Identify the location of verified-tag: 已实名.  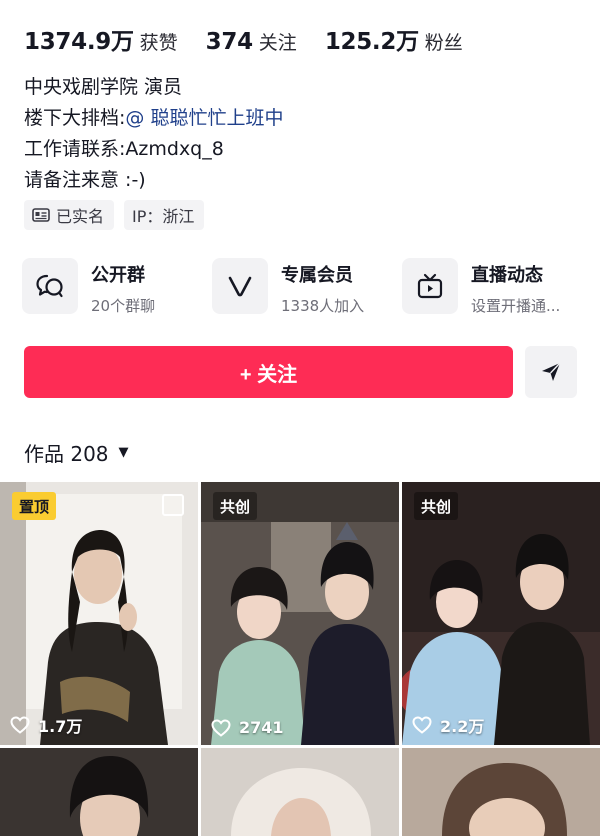
(69, 215).